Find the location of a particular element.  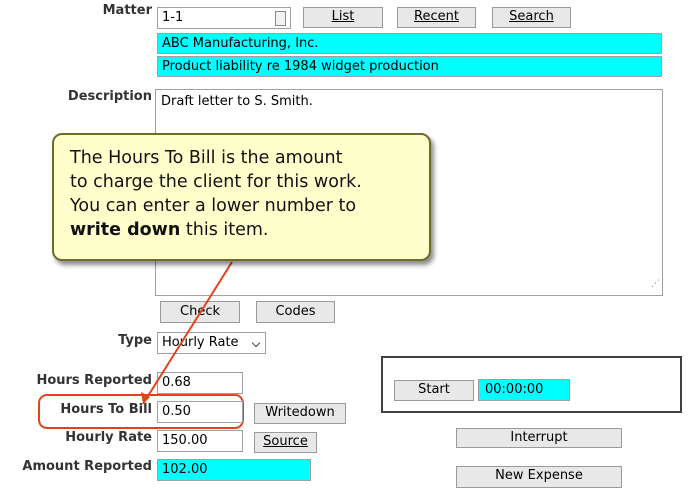

client-name: ABC Manufacturing, Inc. is located at coordinates (240, 43).